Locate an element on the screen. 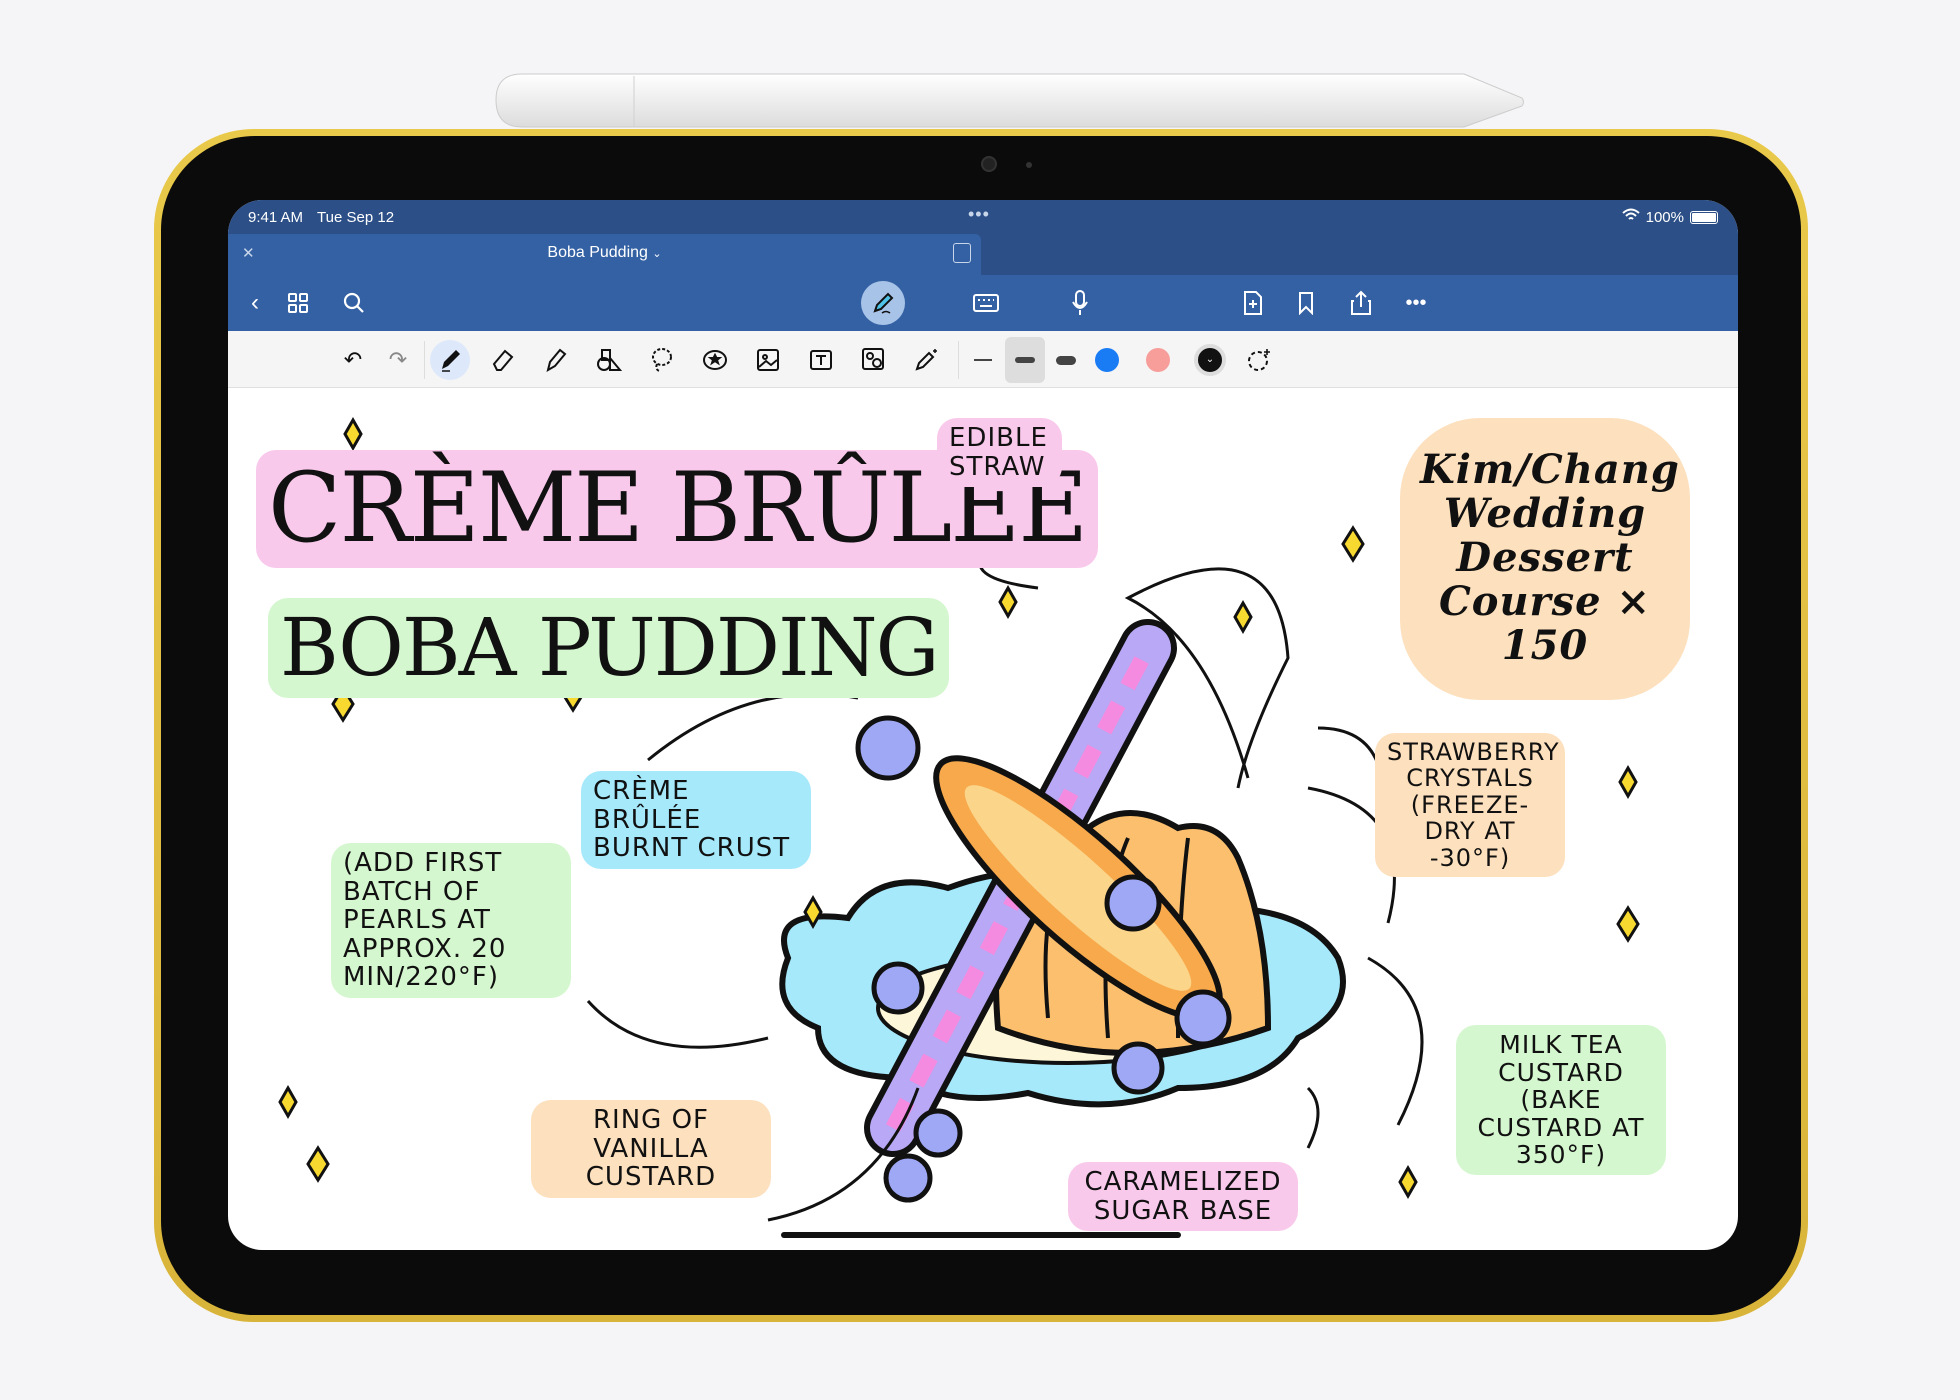  document-tab: ✕ Boba Pudding ⌄ is located at coordinates (604, 254).